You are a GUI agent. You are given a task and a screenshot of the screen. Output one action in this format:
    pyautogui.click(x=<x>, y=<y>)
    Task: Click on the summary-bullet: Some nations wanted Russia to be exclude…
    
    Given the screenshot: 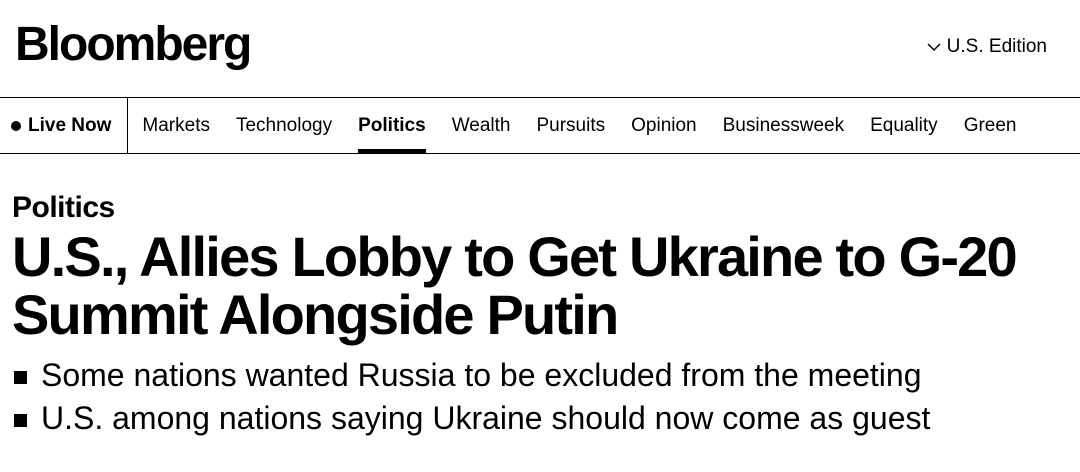 What is the action you would take?
    pyautogui.click(x=540, y=375)
    